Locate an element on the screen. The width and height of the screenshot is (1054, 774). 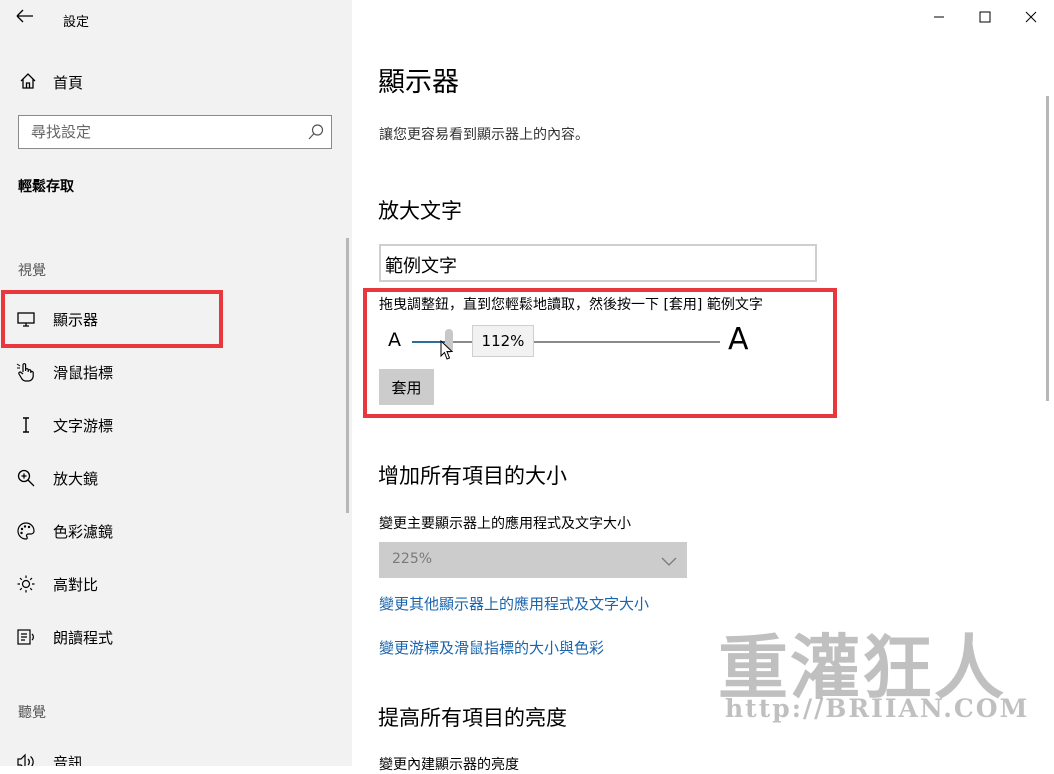
main-scrollbar is located at coordinates (1047, 248).